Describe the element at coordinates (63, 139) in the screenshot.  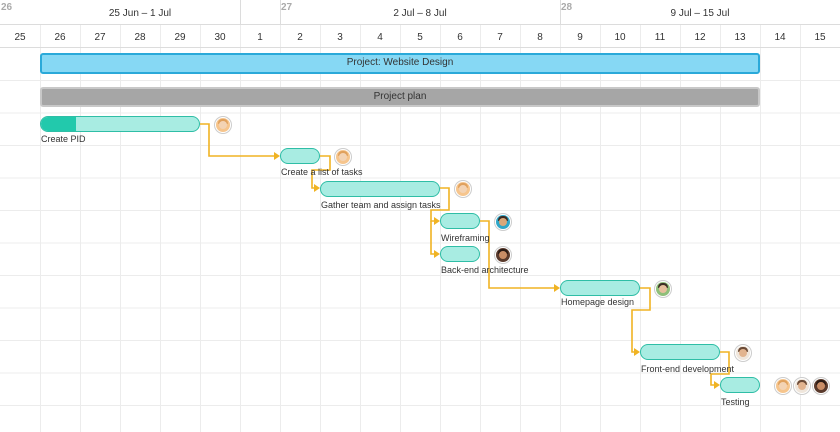
I see `task-label: Create PID` at that location.